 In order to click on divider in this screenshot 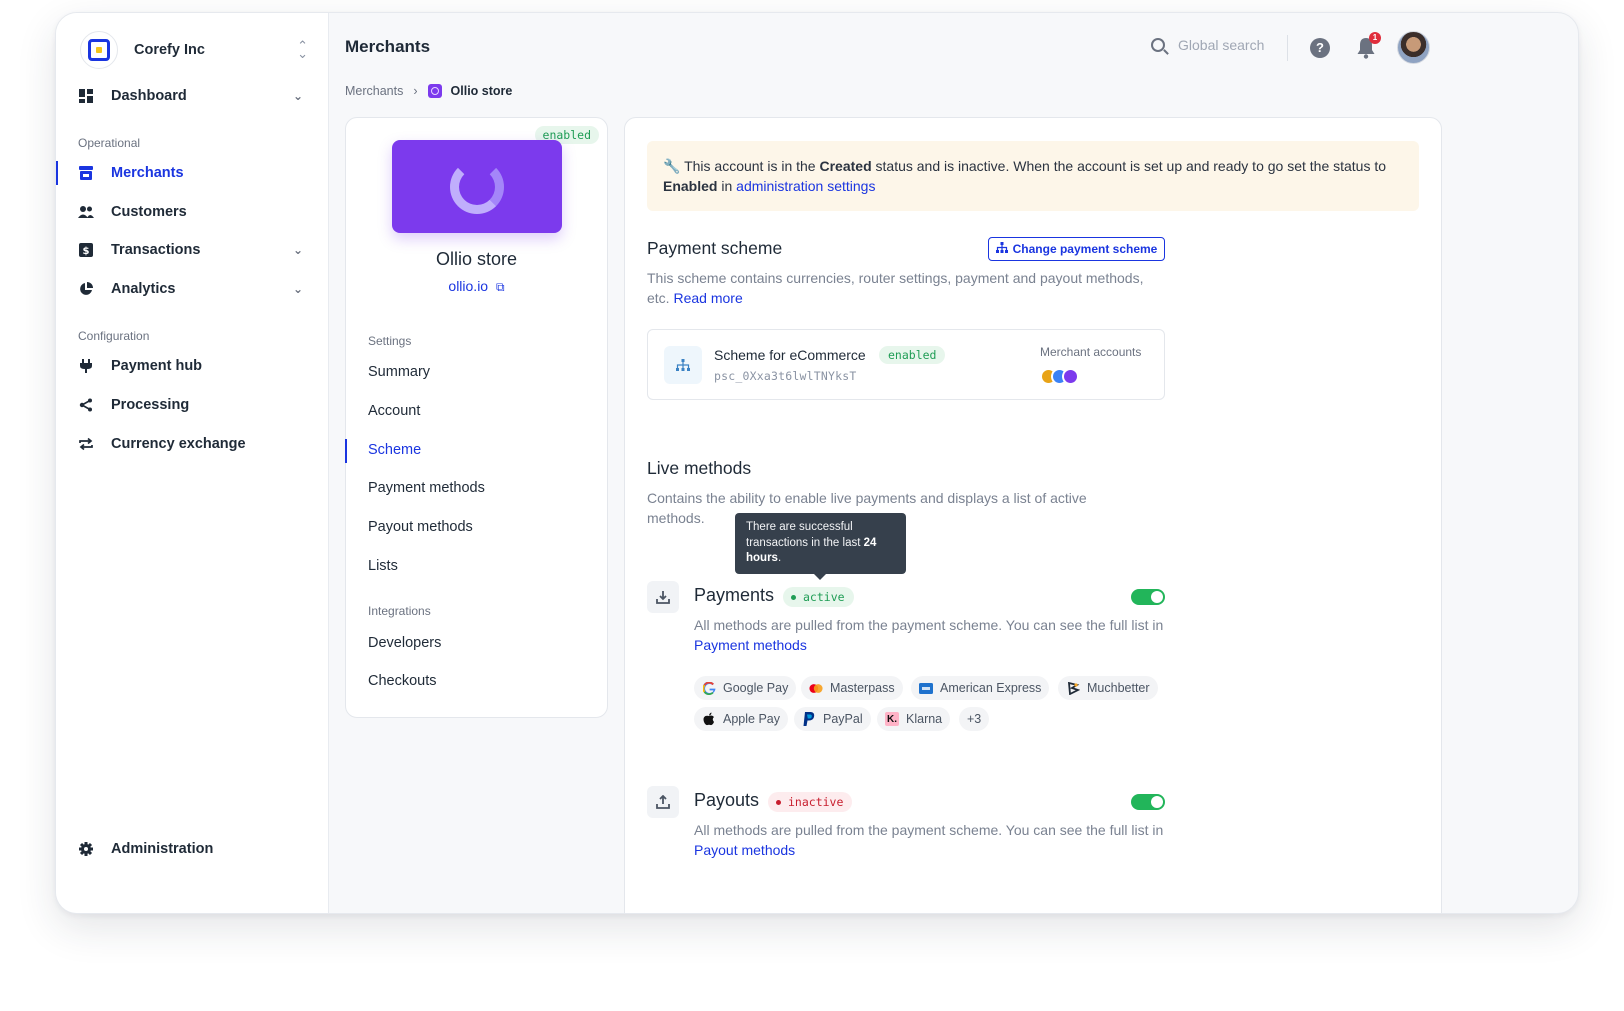, I will do `click(1287, 48)`.